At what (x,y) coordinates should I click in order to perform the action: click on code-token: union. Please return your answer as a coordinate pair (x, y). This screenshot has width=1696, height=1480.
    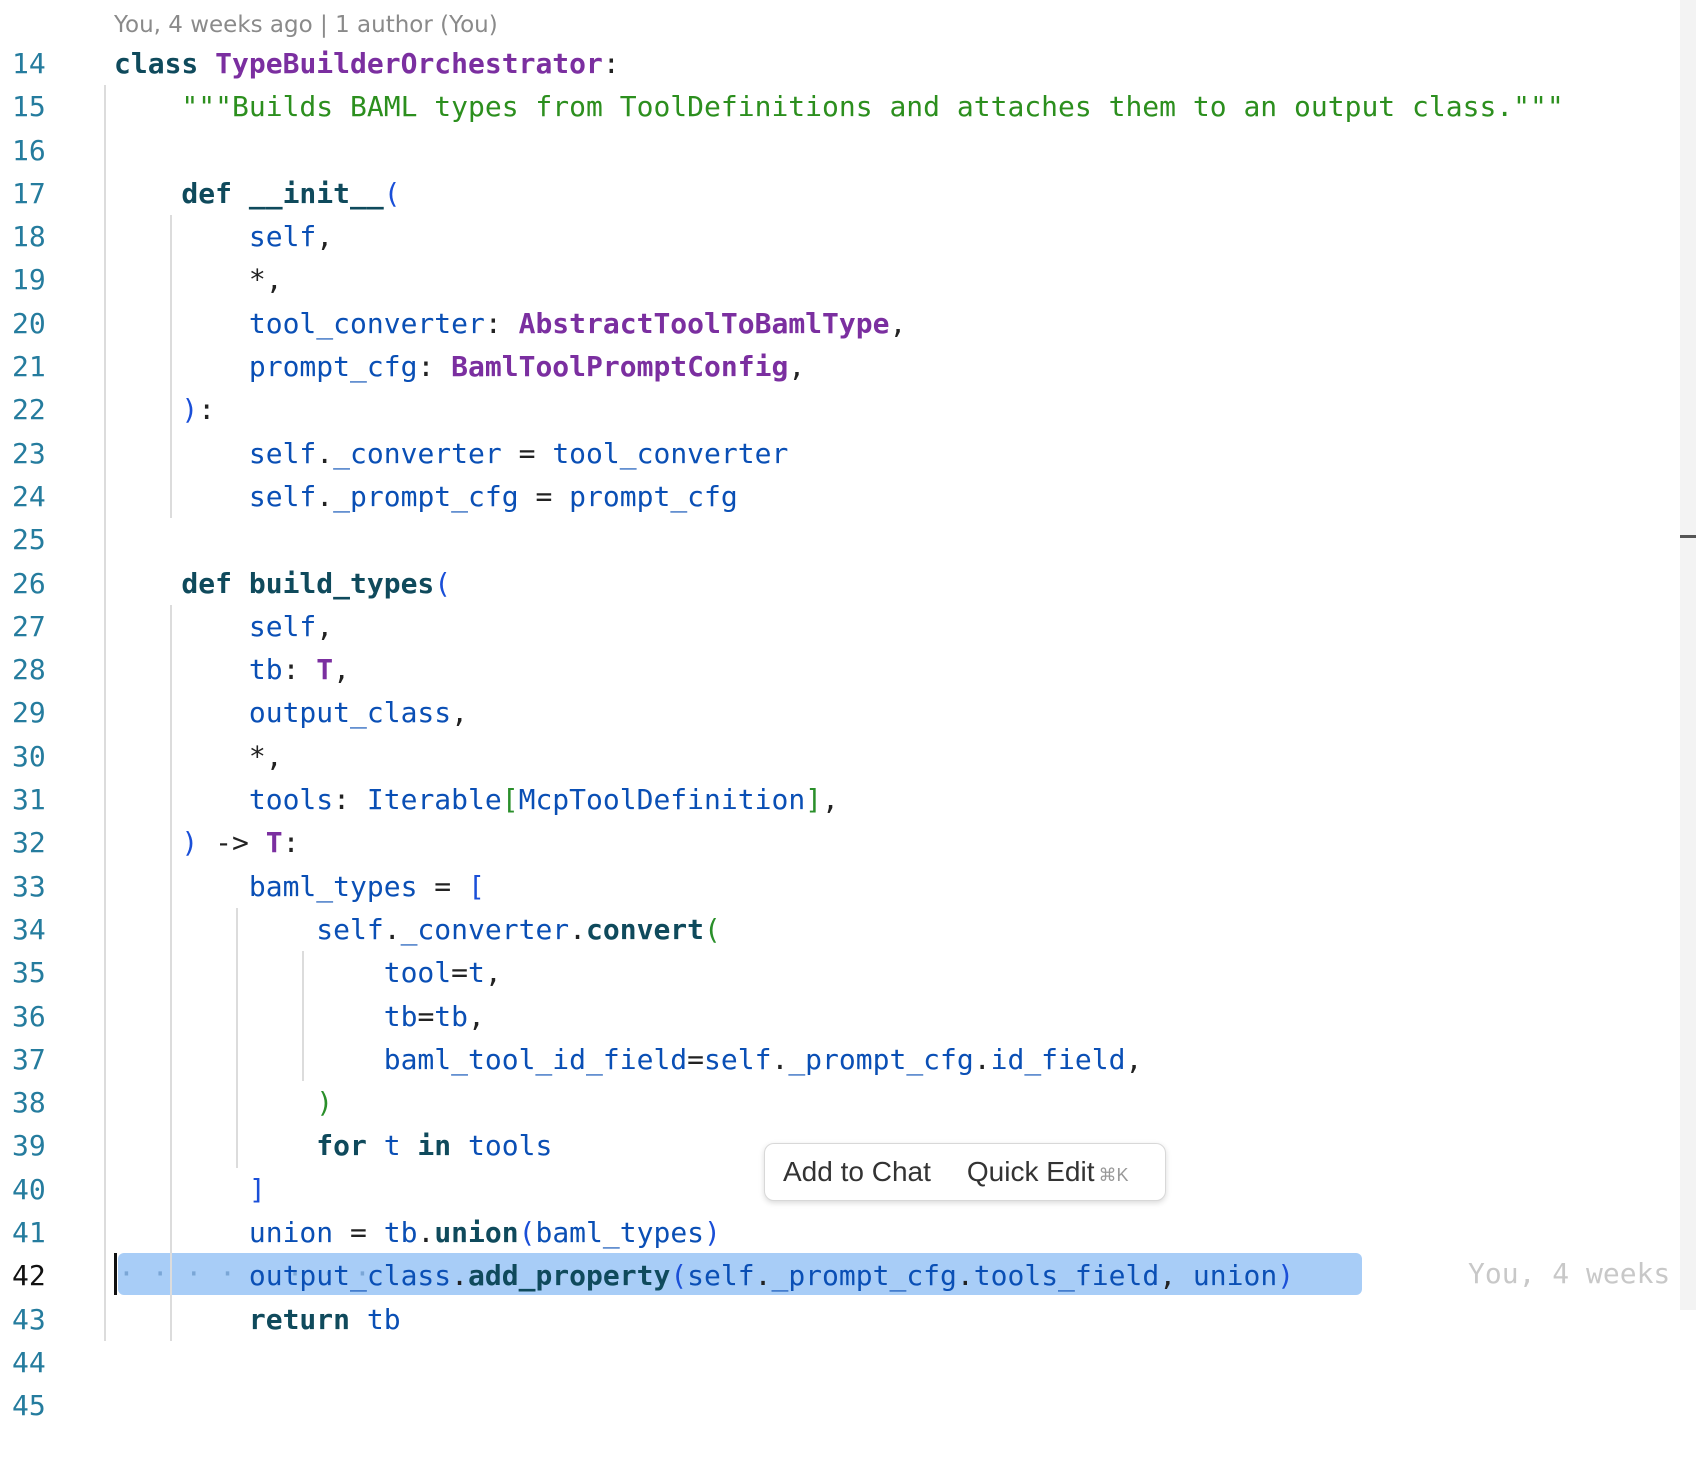
    Looking at the image, I should click on (476, 1233).